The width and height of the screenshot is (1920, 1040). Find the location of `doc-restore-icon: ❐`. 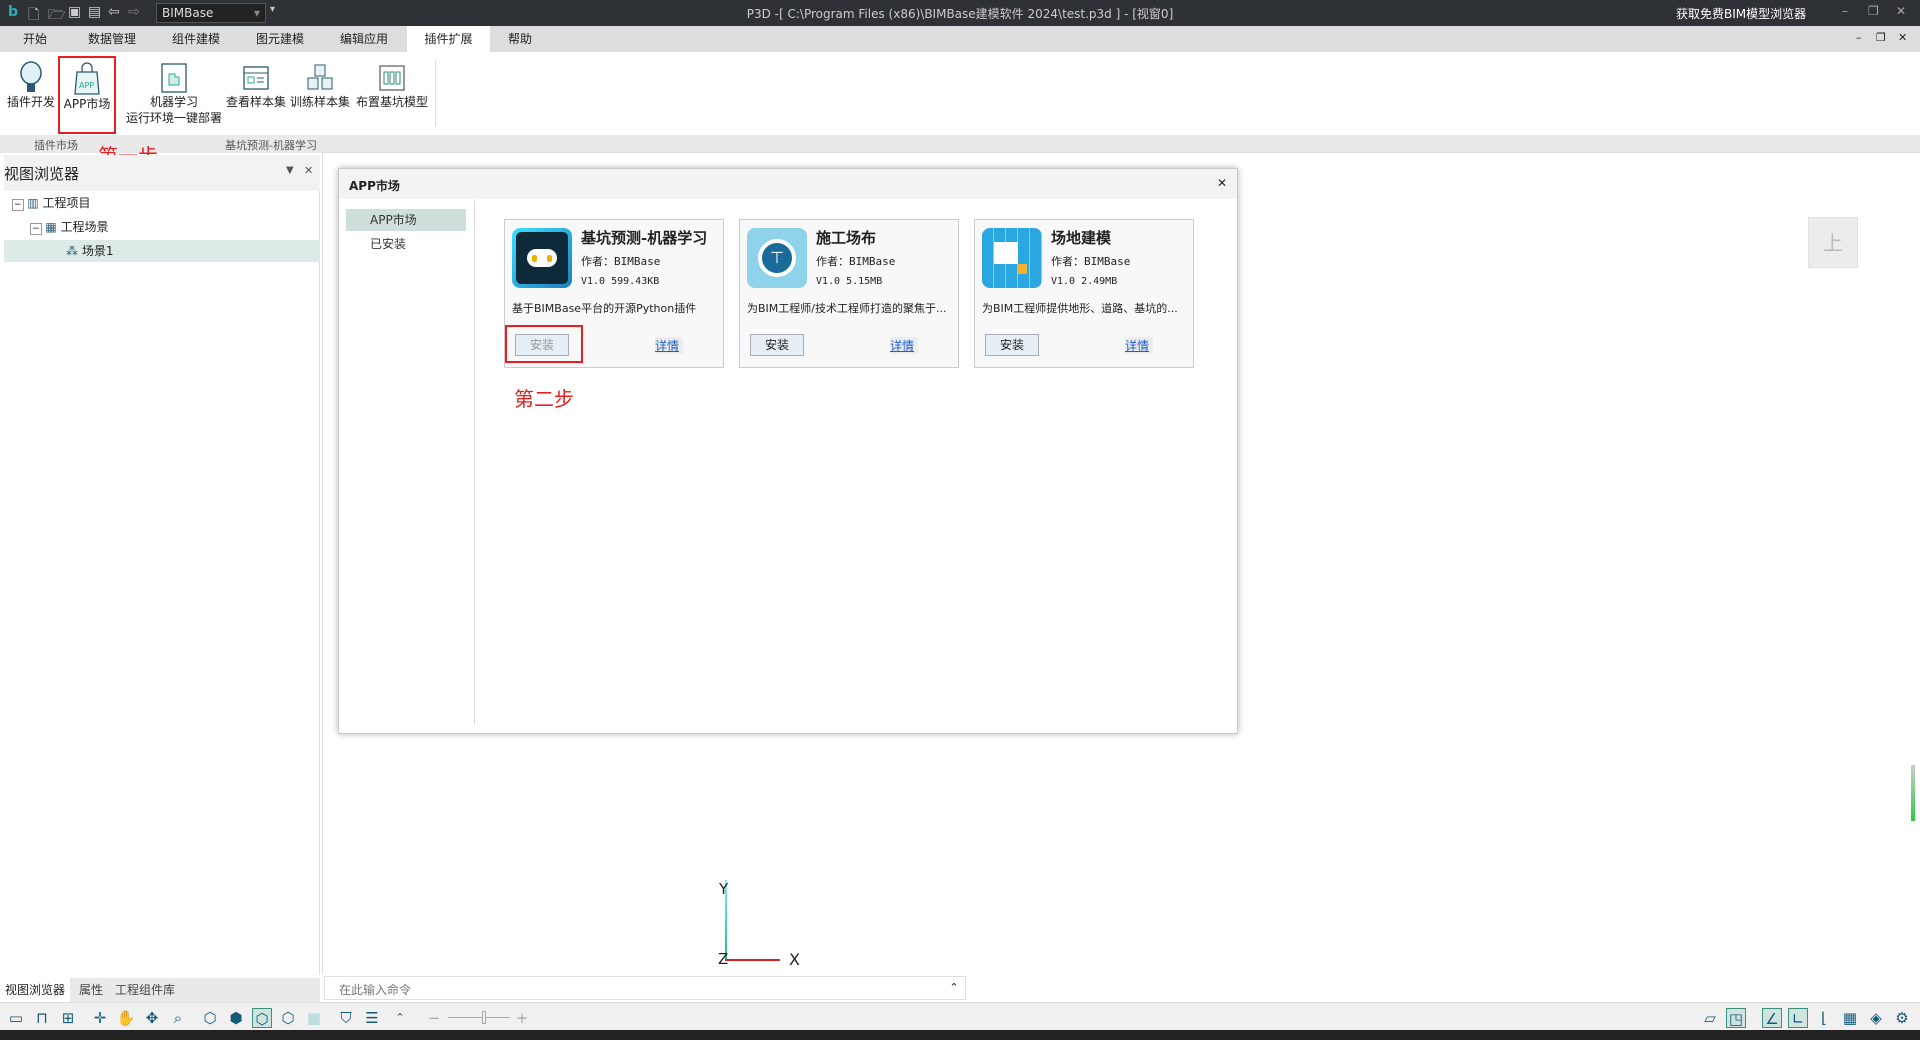

doc-restore-icon: ❐ is located at coordinates (1881, 37).